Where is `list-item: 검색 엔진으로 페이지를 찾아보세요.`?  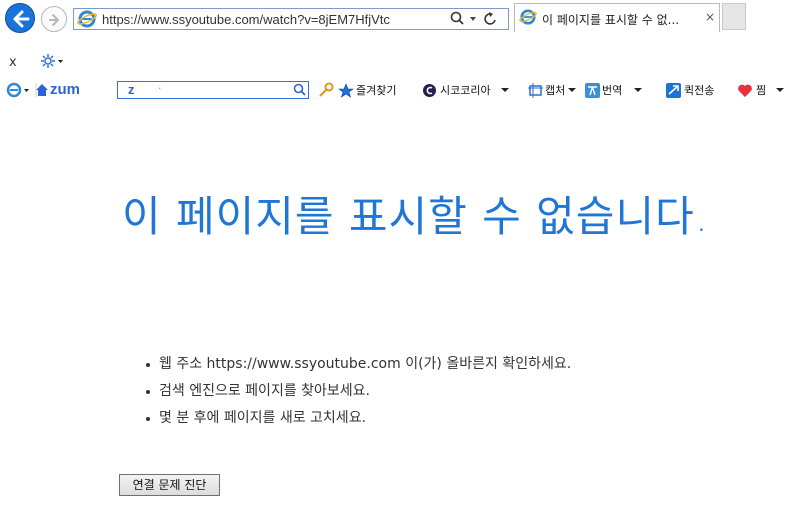
list-item: 검색 엔진으로 페이지를 찾아보세요. is located at coordinates (358, 391).